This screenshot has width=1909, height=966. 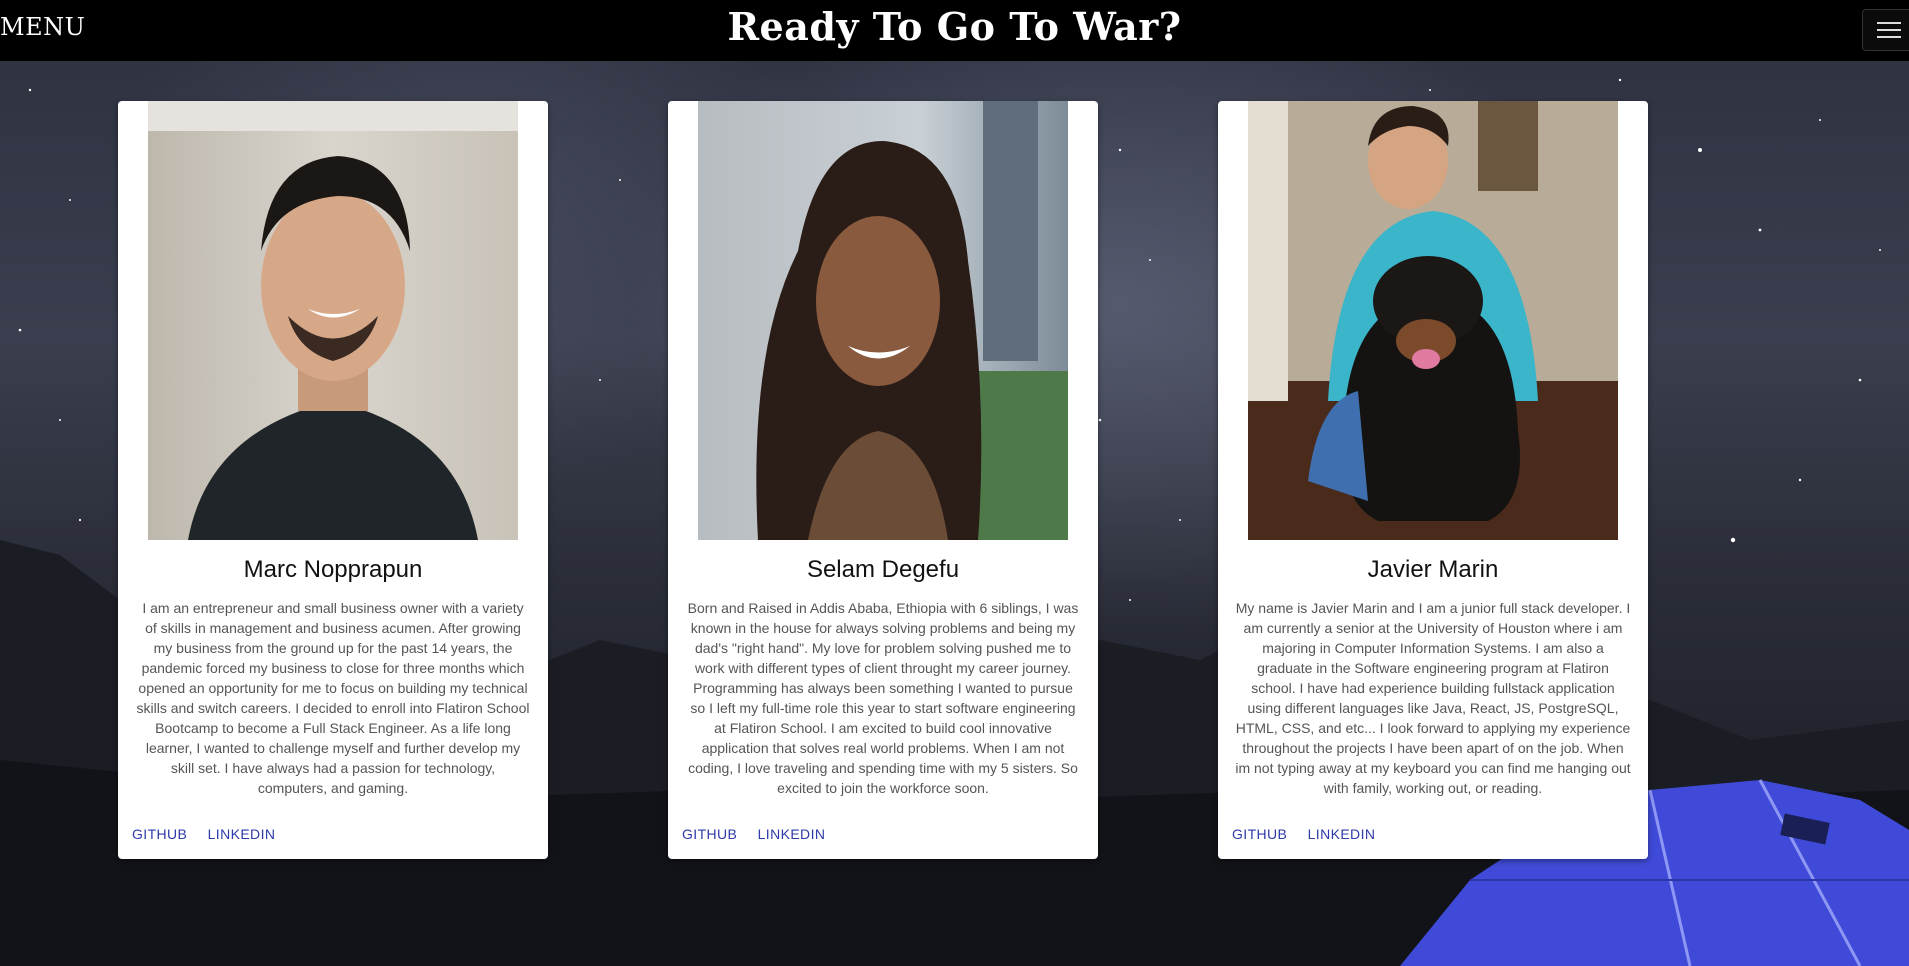 What do you see at coordinates (954, 26) in the screenshot?
I see `page-title: Ready To Go To War?` at bounding box center [954, 26].